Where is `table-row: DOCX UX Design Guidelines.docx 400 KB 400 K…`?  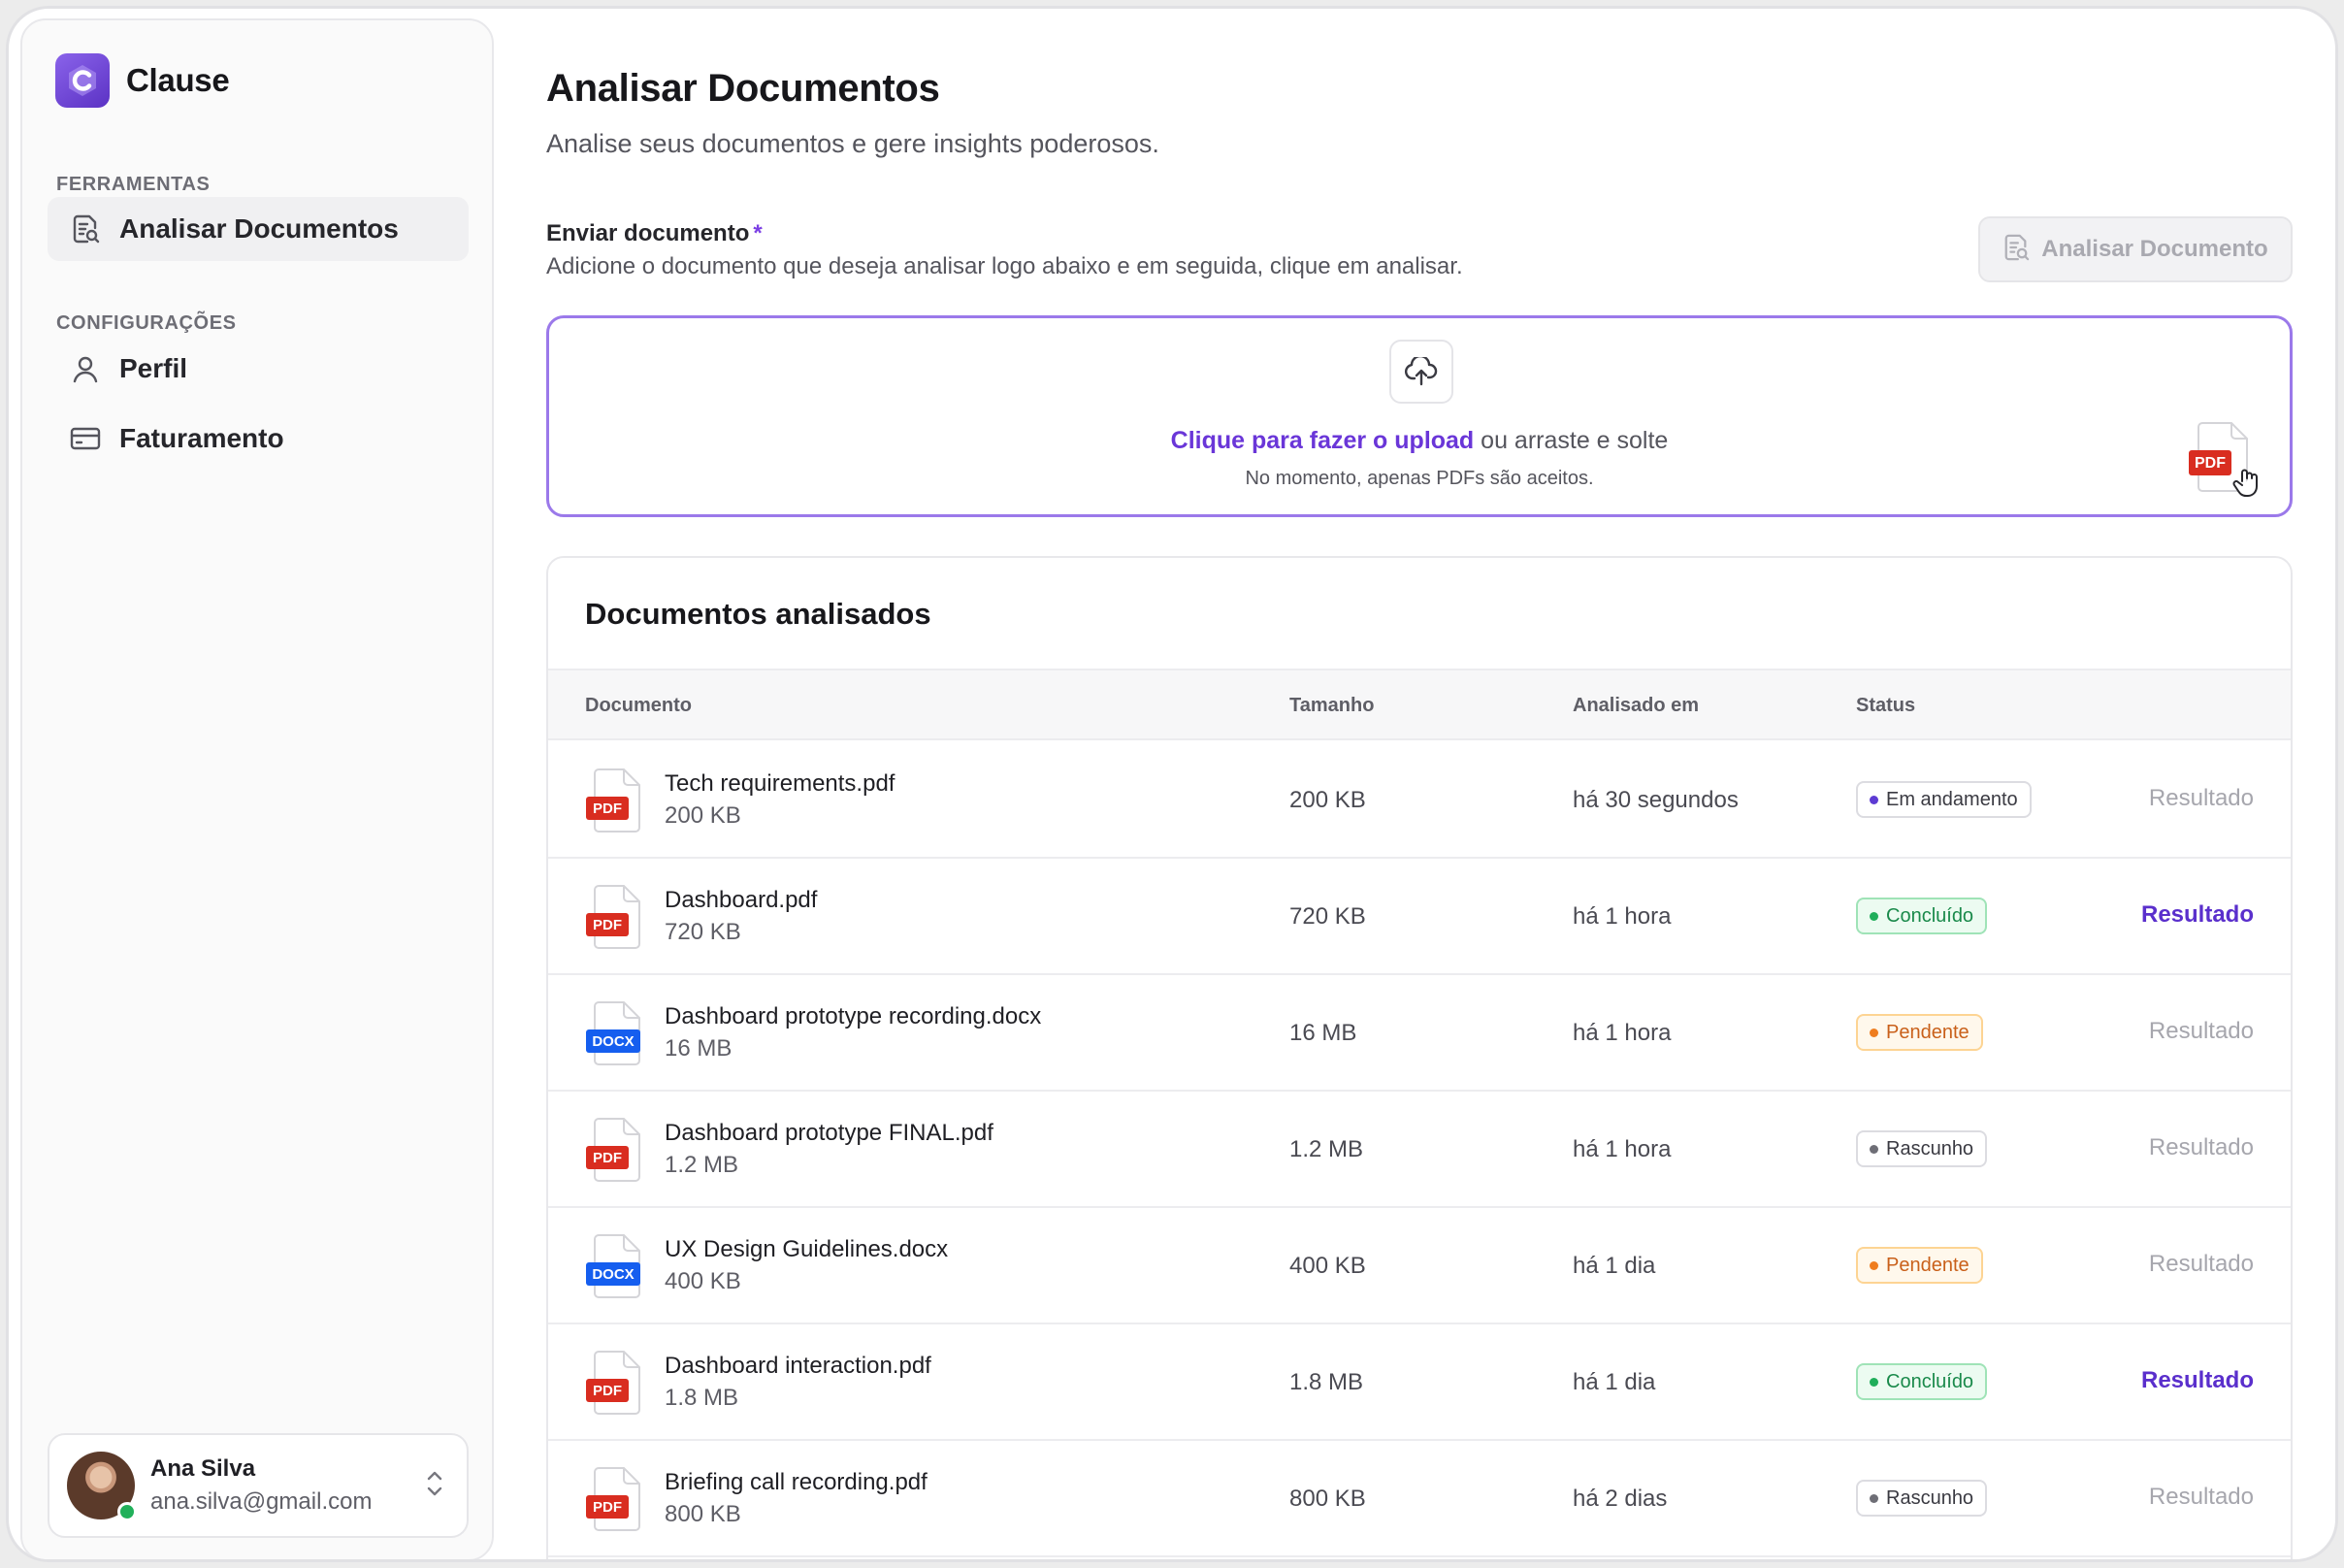
table-row: DOCX UX Design Guidelines.docx 400 KB 400 K… is located at coordinates (1419, 1266).